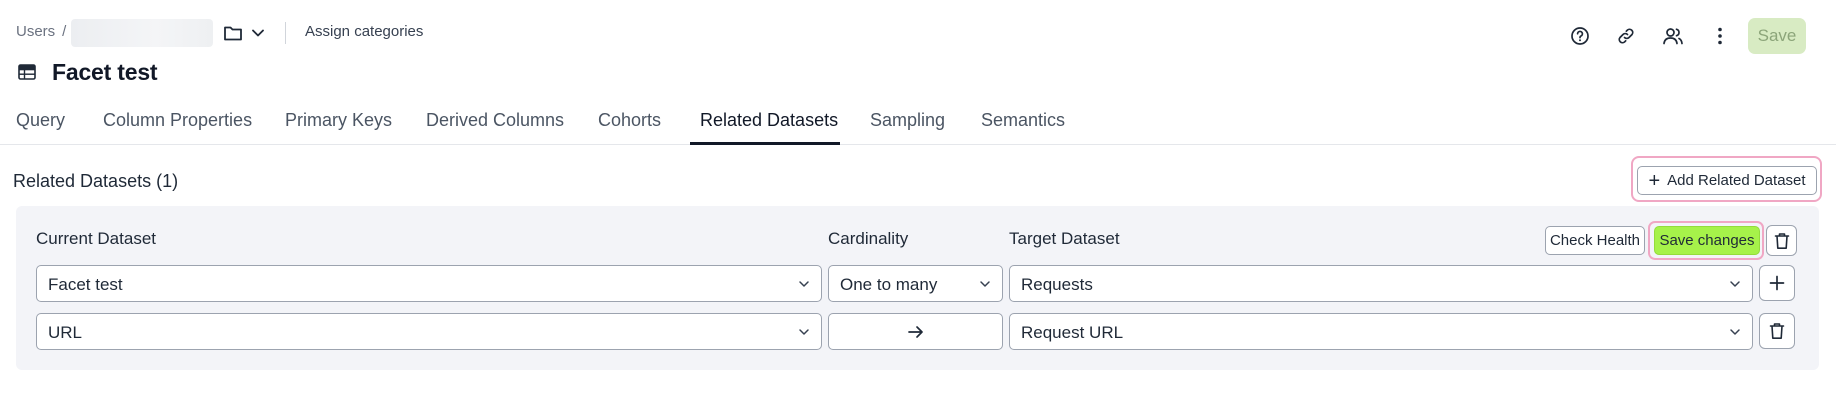 This screenshot has height=415, width=1836. Describe the element at coordinates (1023, 120) in the screenshot. I see `tab-semantics: Semantics` at that location.